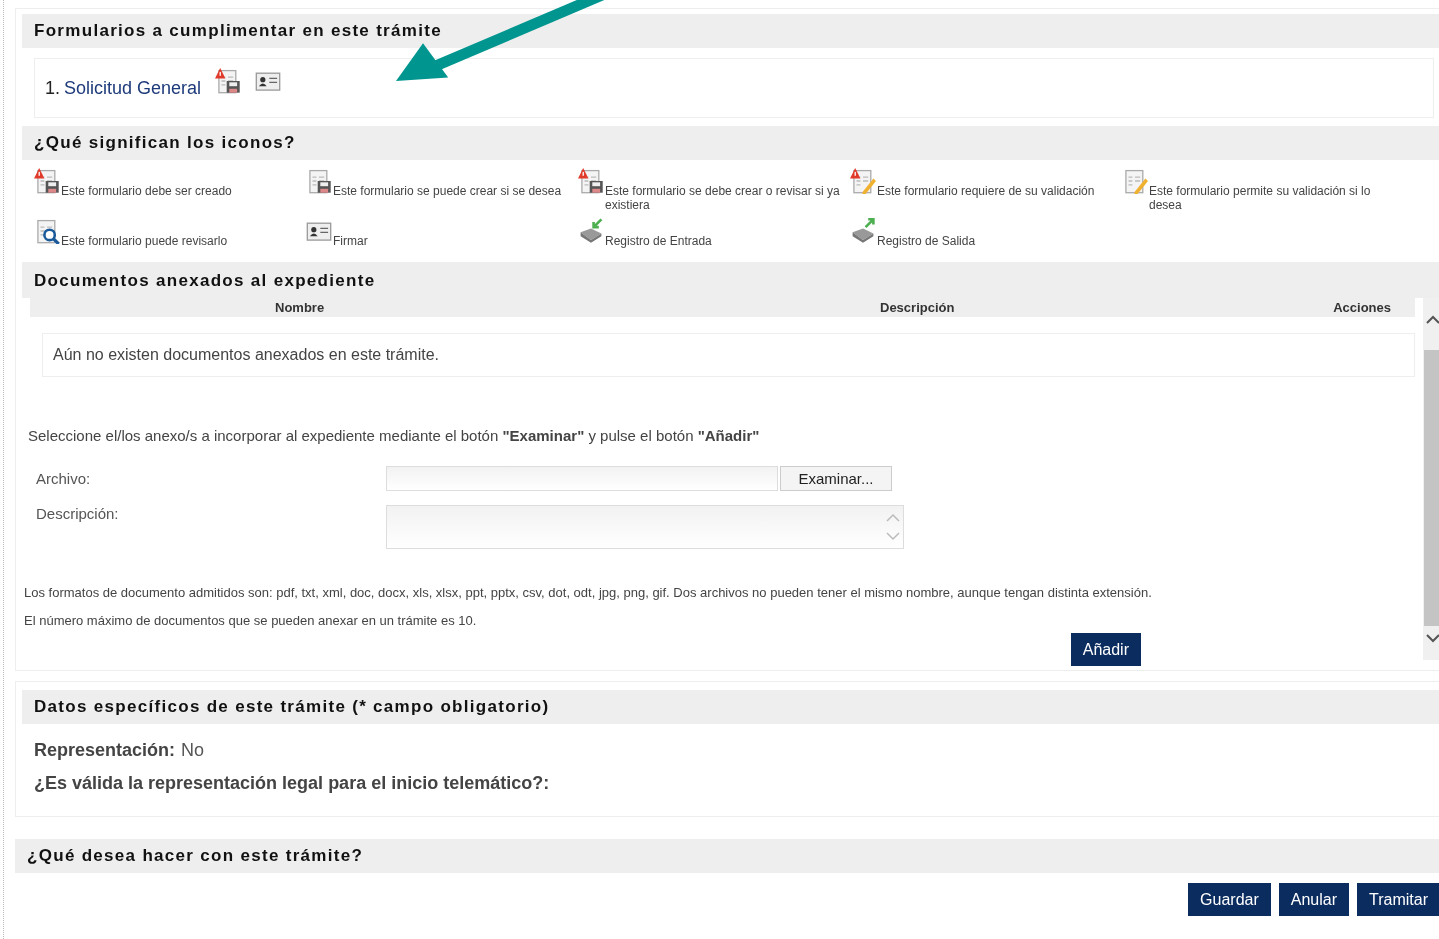 This screenshot has width=1439, height=939. Describe the element at coordinates (591, 231) in the screenshot. I see `tray-arrow-in-icon` at that location.